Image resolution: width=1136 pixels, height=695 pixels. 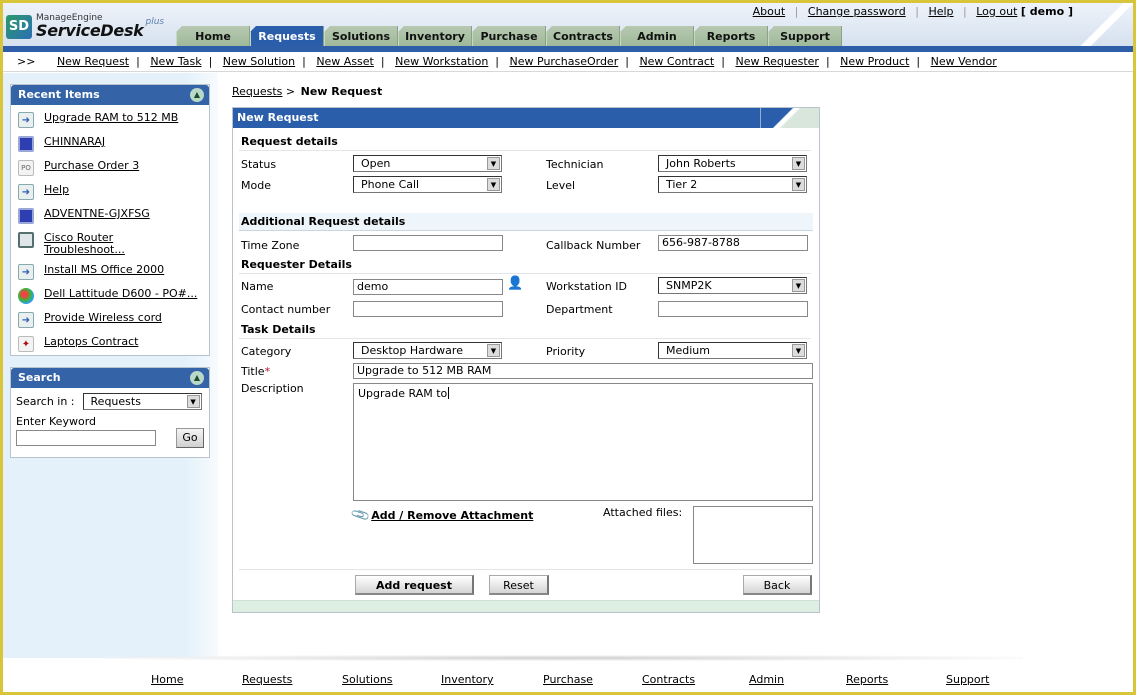 What do you see at coordinates (97, 214) in the screenshot?
I see `recent-item-label: ADVENTNE-GJXFSG` at bounding box center [97, 214].